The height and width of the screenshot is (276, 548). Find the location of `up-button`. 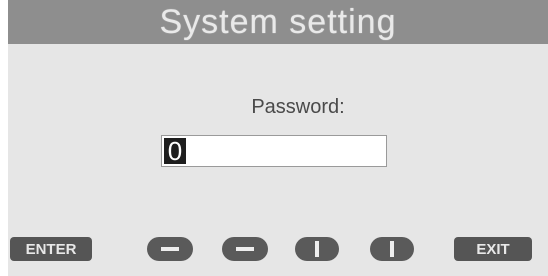

up-button is located at coordinates (317, 249).